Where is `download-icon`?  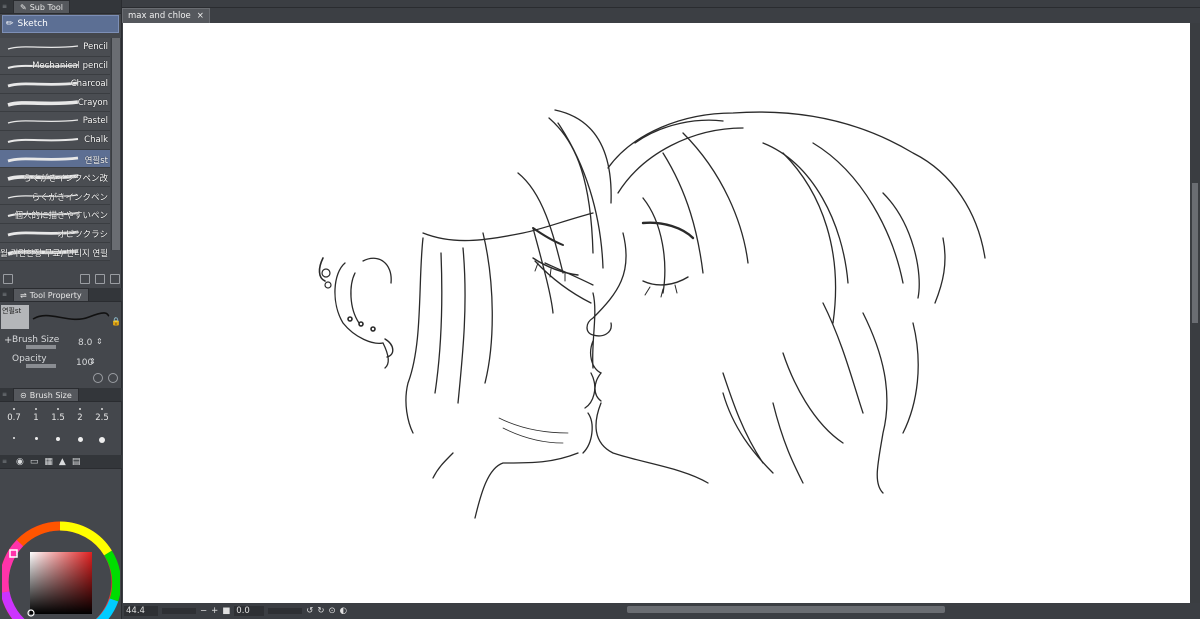
download-icon is located at coordinates (98, 378).